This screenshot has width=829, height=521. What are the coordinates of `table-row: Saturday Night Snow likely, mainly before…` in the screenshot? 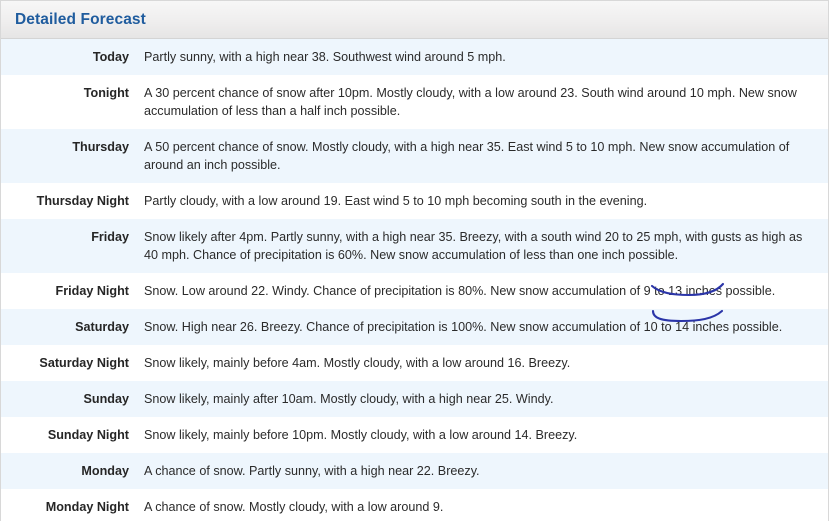 It's located at (414, 363).